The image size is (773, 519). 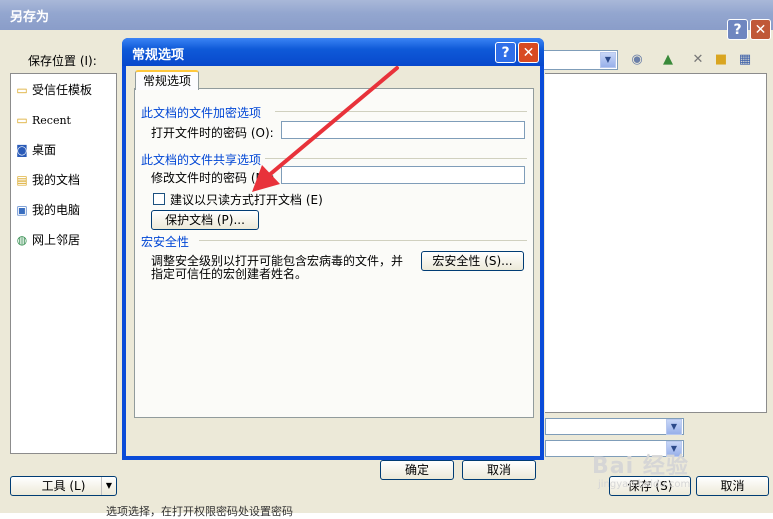 What do you see at coordinates (159, 199) in the screenshot?
I see `readonly-checkbox` at bounding box center [159, 199].